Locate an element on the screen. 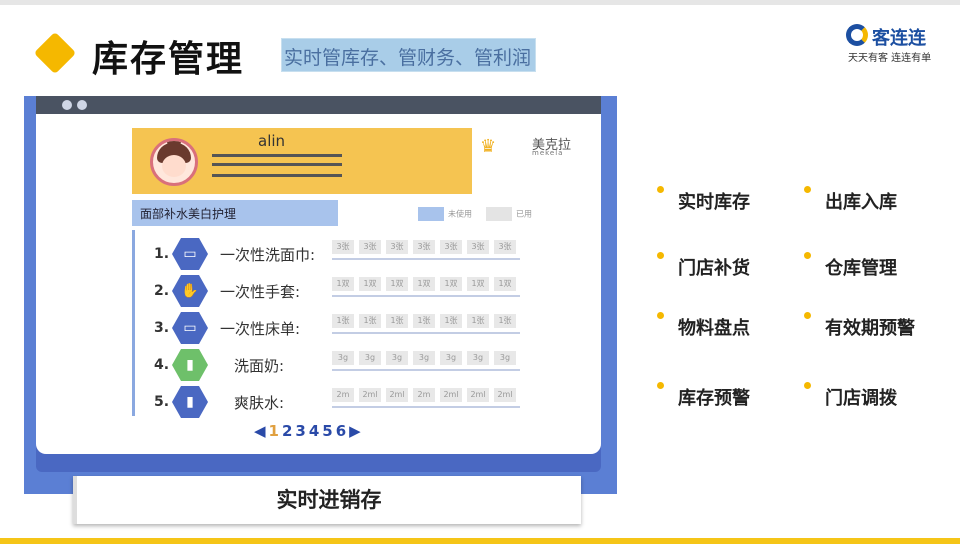  page-link: 2 is located at coordinates (287, 431).